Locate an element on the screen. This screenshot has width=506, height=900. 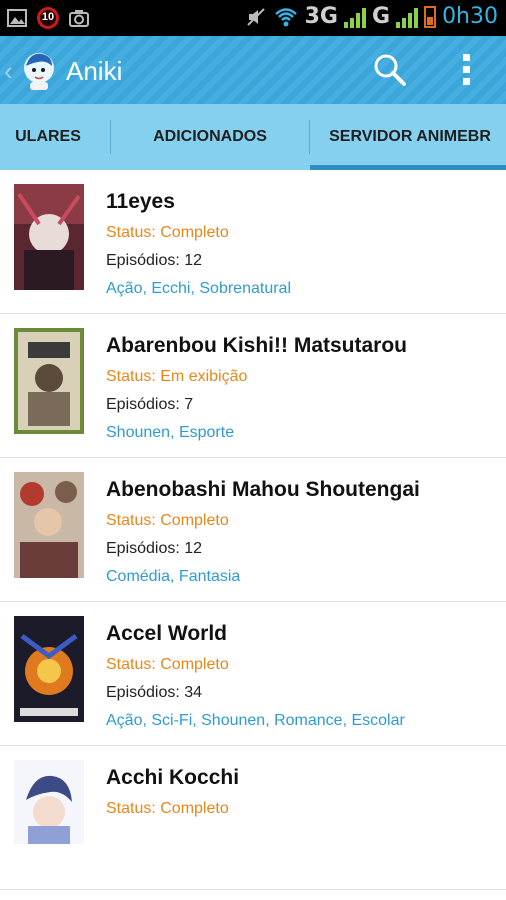
tab-adicionados: ADICIONADOS is located at coordinates (210, 137).